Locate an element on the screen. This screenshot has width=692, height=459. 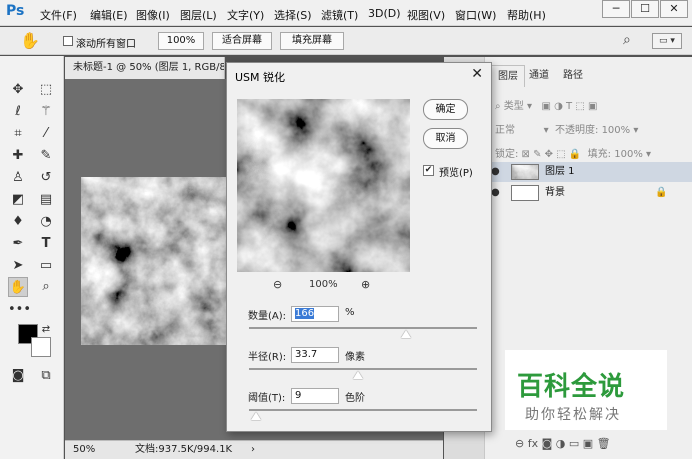
menu-edit: 编辑(E) is located at coordinates (109, 15).